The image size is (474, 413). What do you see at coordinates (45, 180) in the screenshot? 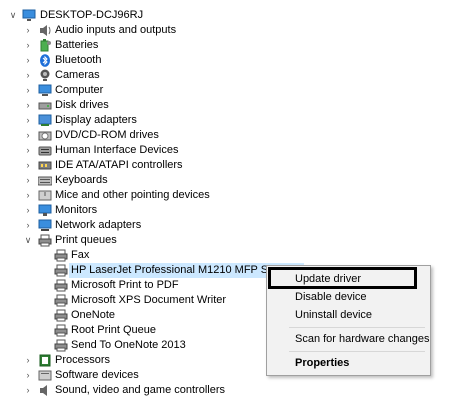
I see `keyboard-icon` at bounding box center [45, 180].